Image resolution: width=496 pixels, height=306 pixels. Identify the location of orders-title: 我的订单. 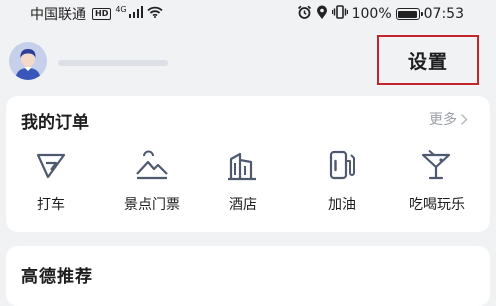
(55, 123).